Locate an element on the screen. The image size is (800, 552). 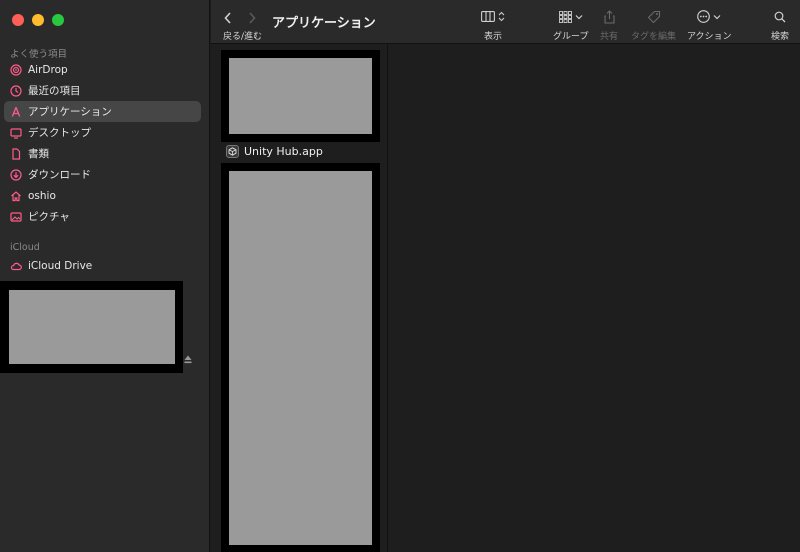
unity-hub-icon is located at coordinates (232, 151).